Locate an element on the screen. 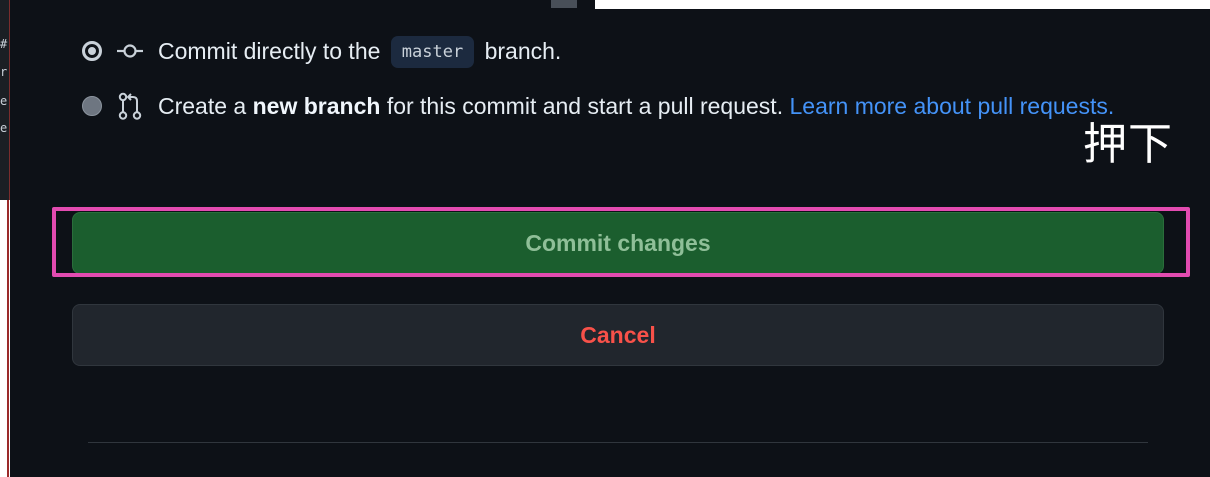  commit-direct-text-before: Commit directly to the is located at coordinates (269, 51).